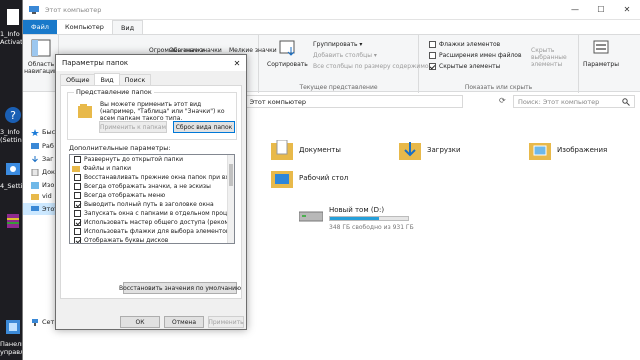 The width and height of the screenshot is (640, 360). What do you see at coordinates (574, 101) in the screenshot?
I see `search-input: Поиск: Этот компьютер` at bounding box center [574, 101].